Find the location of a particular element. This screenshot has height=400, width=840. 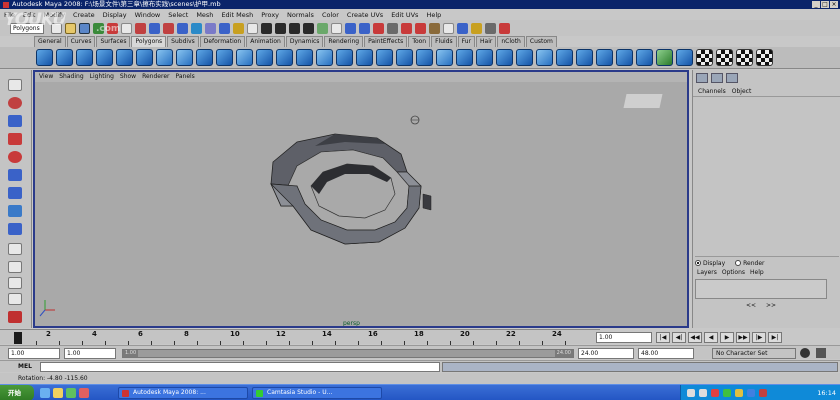

cb-menu-object: Object is located at coordinates (742, 91).